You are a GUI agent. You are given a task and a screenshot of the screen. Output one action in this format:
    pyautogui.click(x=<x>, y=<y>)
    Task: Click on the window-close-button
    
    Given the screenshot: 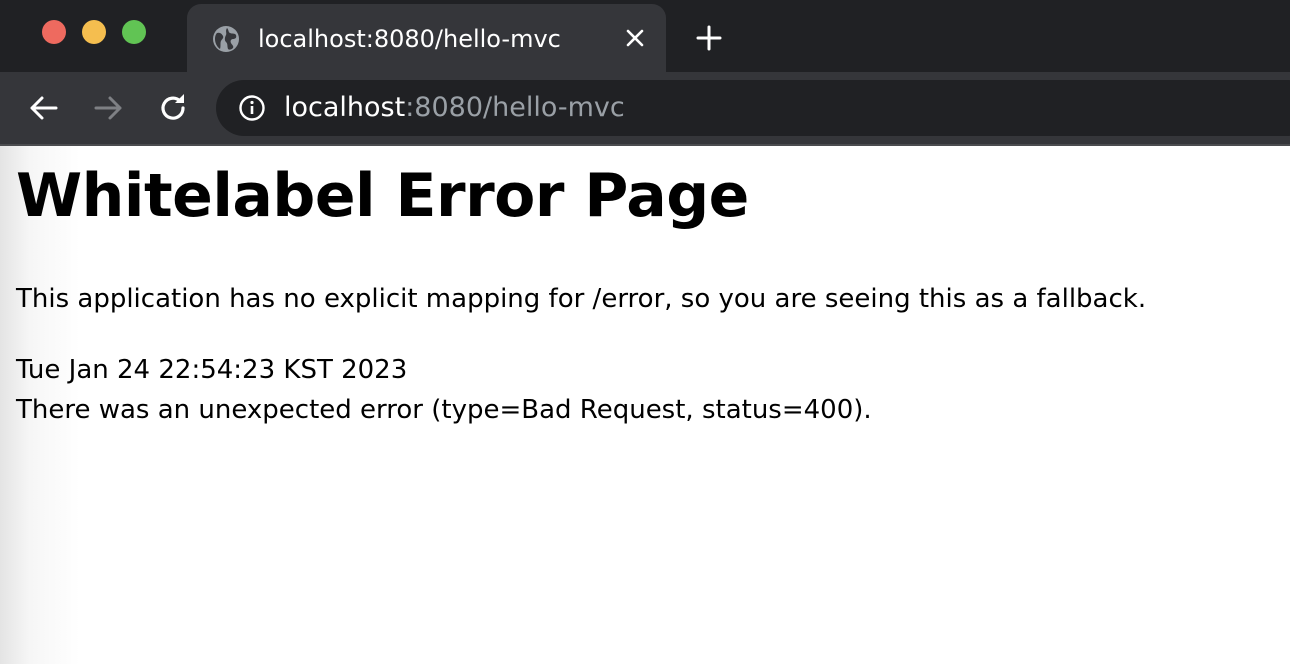 What is the action you would take?
    pyautogui.click(x=54, y=32)
    